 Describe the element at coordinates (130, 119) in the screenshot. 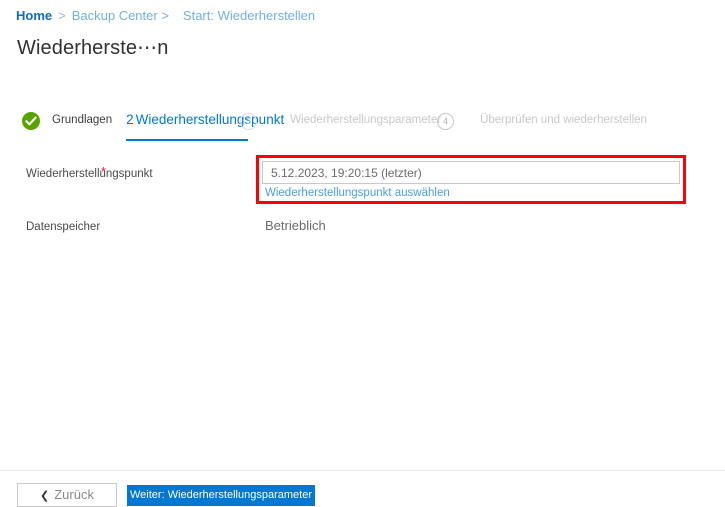

I see `wizard-step-number: 2` at that location.